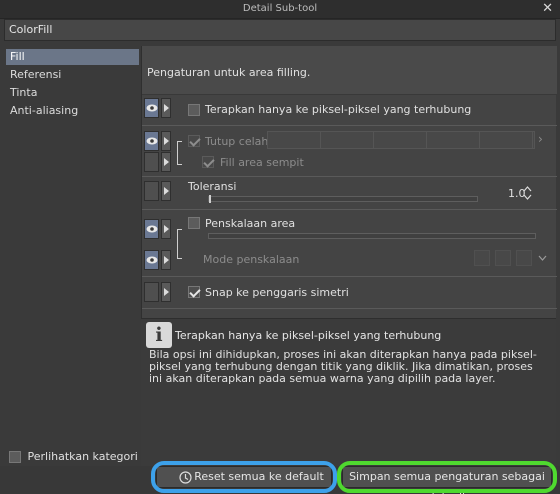 This screenshot has height=494, width=560. I want to click on fill-narrow-checkbox, so click(208, 162).